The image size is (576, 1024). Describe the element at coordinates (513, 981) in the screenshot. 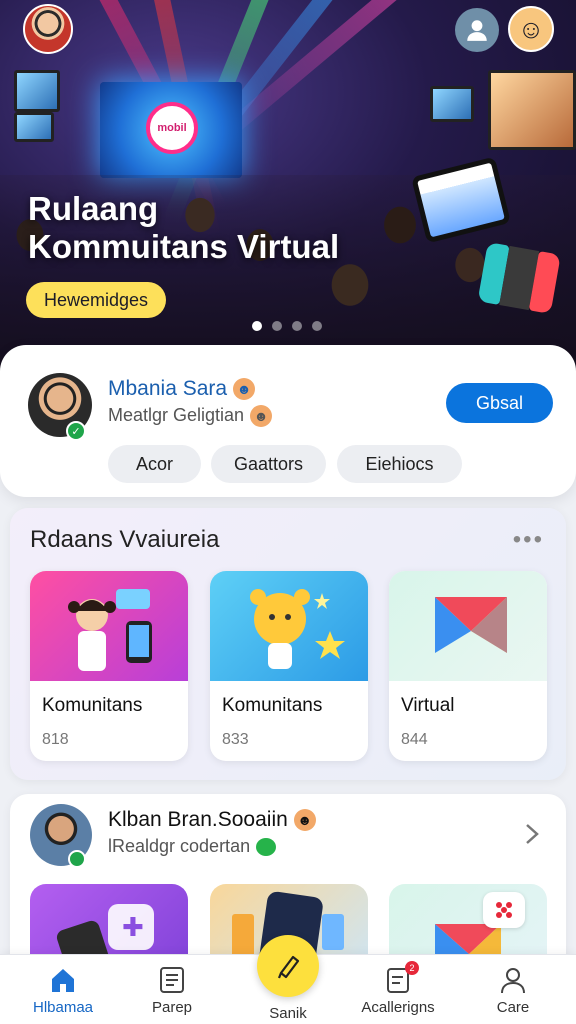

I see `person-icon` at that location.